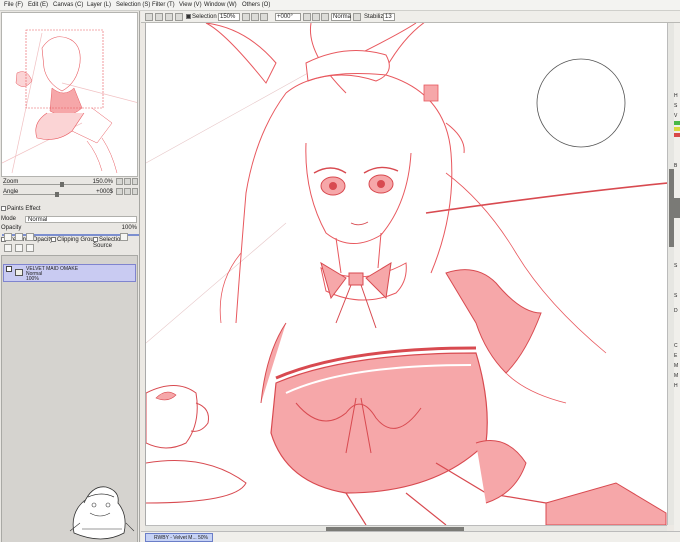 The image size is (680, 542). Describe the element at coordinates (24, 209) in the screenshot. I see `paints-effect-label: Paints Effect` at that location.